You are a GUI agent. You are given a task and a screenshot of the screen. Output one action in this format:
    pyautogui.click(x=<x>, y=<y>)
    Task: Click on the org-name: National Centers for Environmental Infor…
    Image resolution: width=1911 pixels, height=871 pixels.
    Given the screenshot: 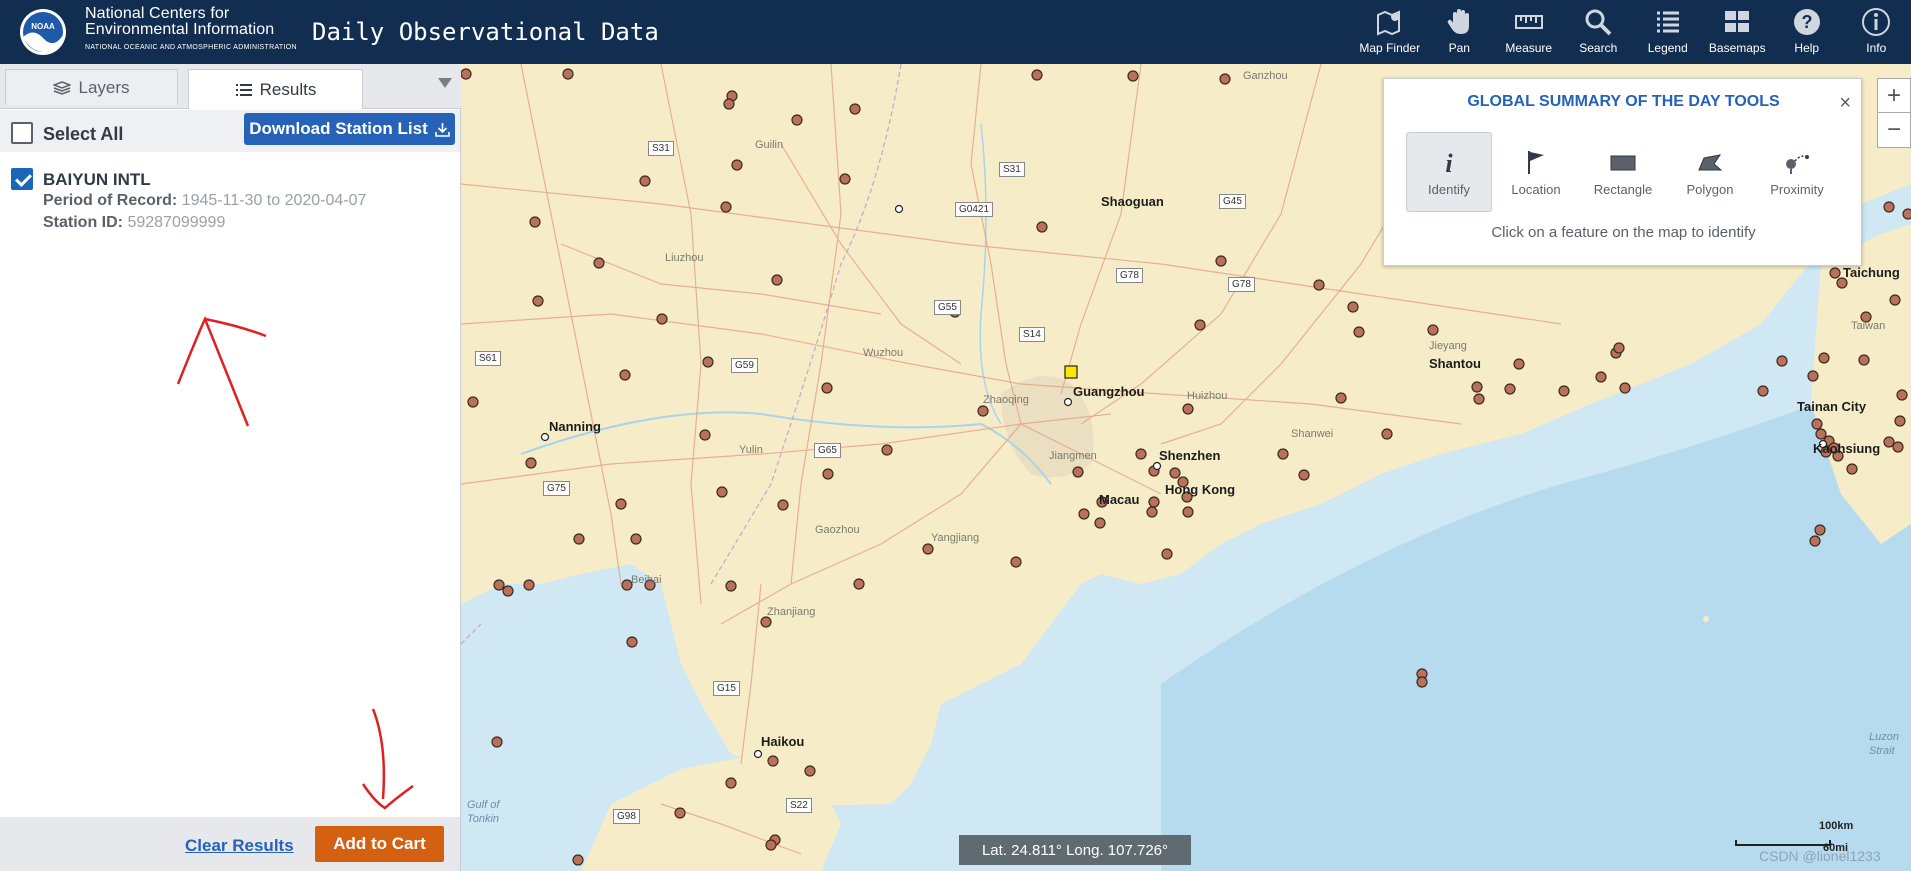 What is the action you would take?
    pyautogui.click(x=191, y=31)
    